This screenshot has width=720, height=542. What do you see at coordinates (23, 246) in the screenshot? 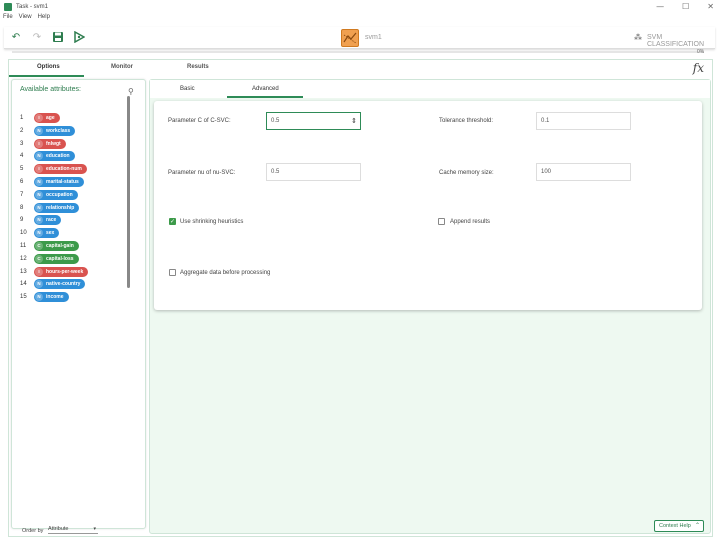
I see `attribute-number: 11` at bounding box center [23, 246].